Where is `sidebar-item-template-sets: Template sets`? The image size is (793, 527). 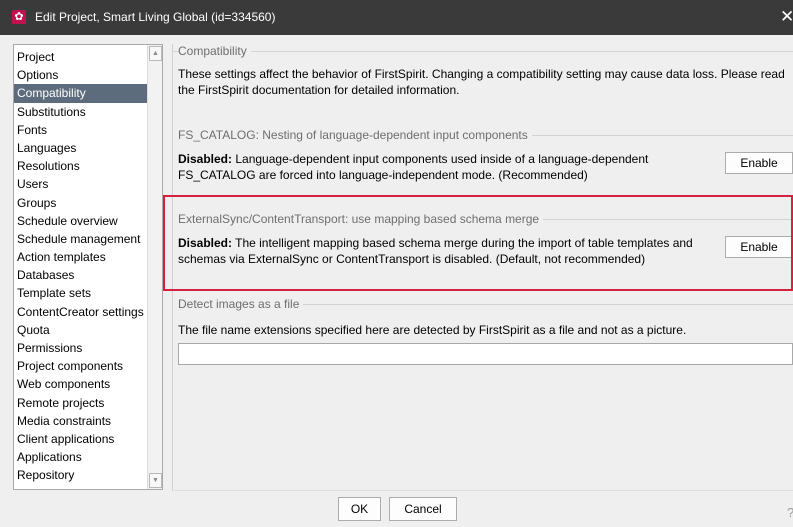 sidebar-item-template-sets: Template sets is located at coordinates (80, 293).